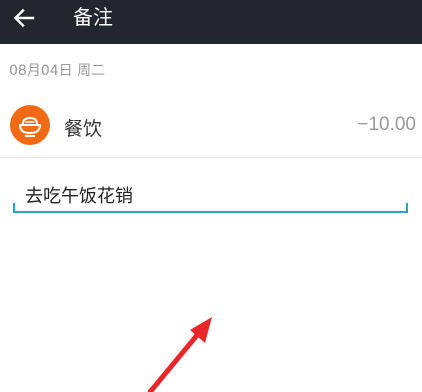 The height and width of the screenshot is (392, 422). What do you see at coordinates (210, 195) in the screenshot?
I see `note-input` at bounding box center [210, 195].